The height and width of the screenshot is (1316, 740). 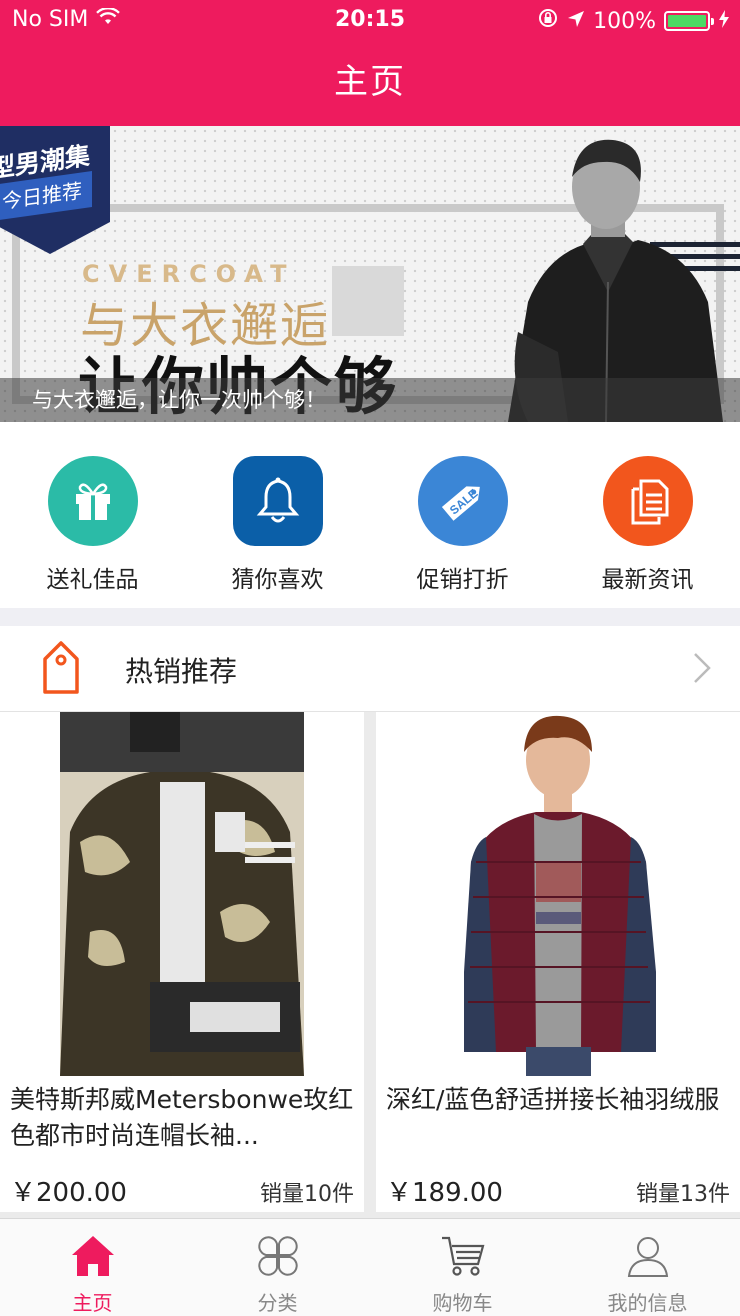 What do you see at coordinates (92, 501) in the screenshot?
I see `gift-icon` at bounding box center [92, 501].